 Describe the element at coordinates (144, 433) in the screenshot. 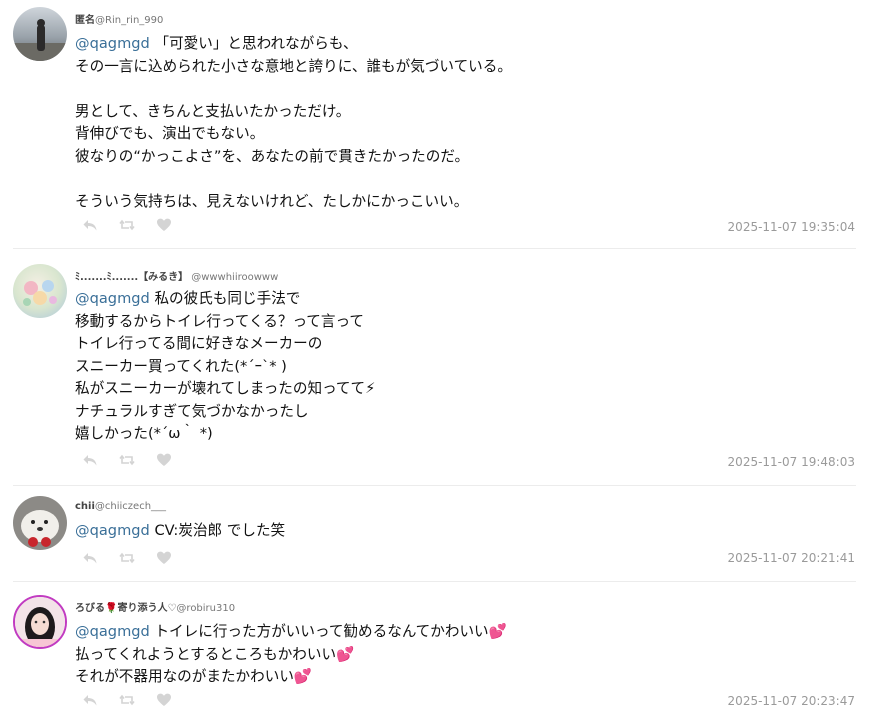

I see `tweet-line: 嬉しかった(*´ω｀ *)` at that location.